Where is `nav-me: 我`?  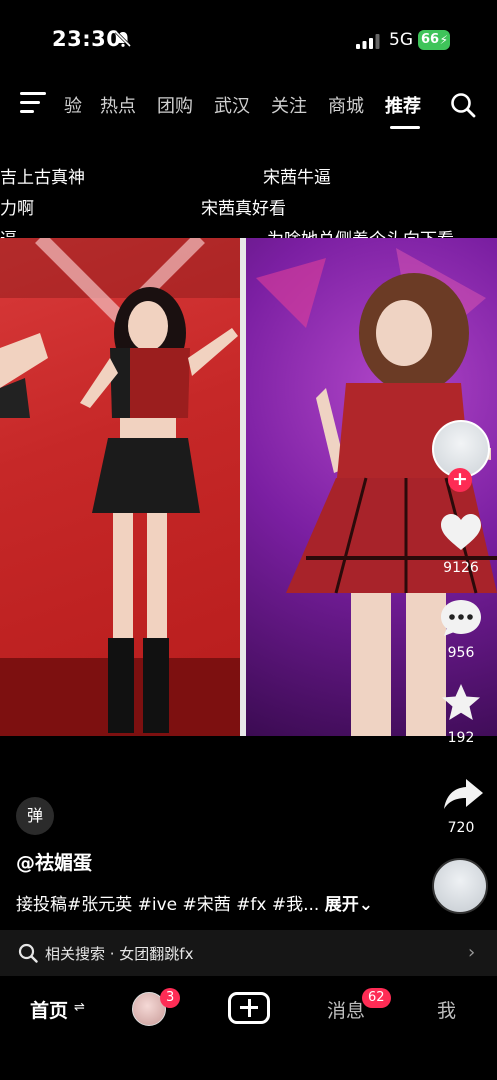 nav-me: 我 is located at coordinates (446, 1009).